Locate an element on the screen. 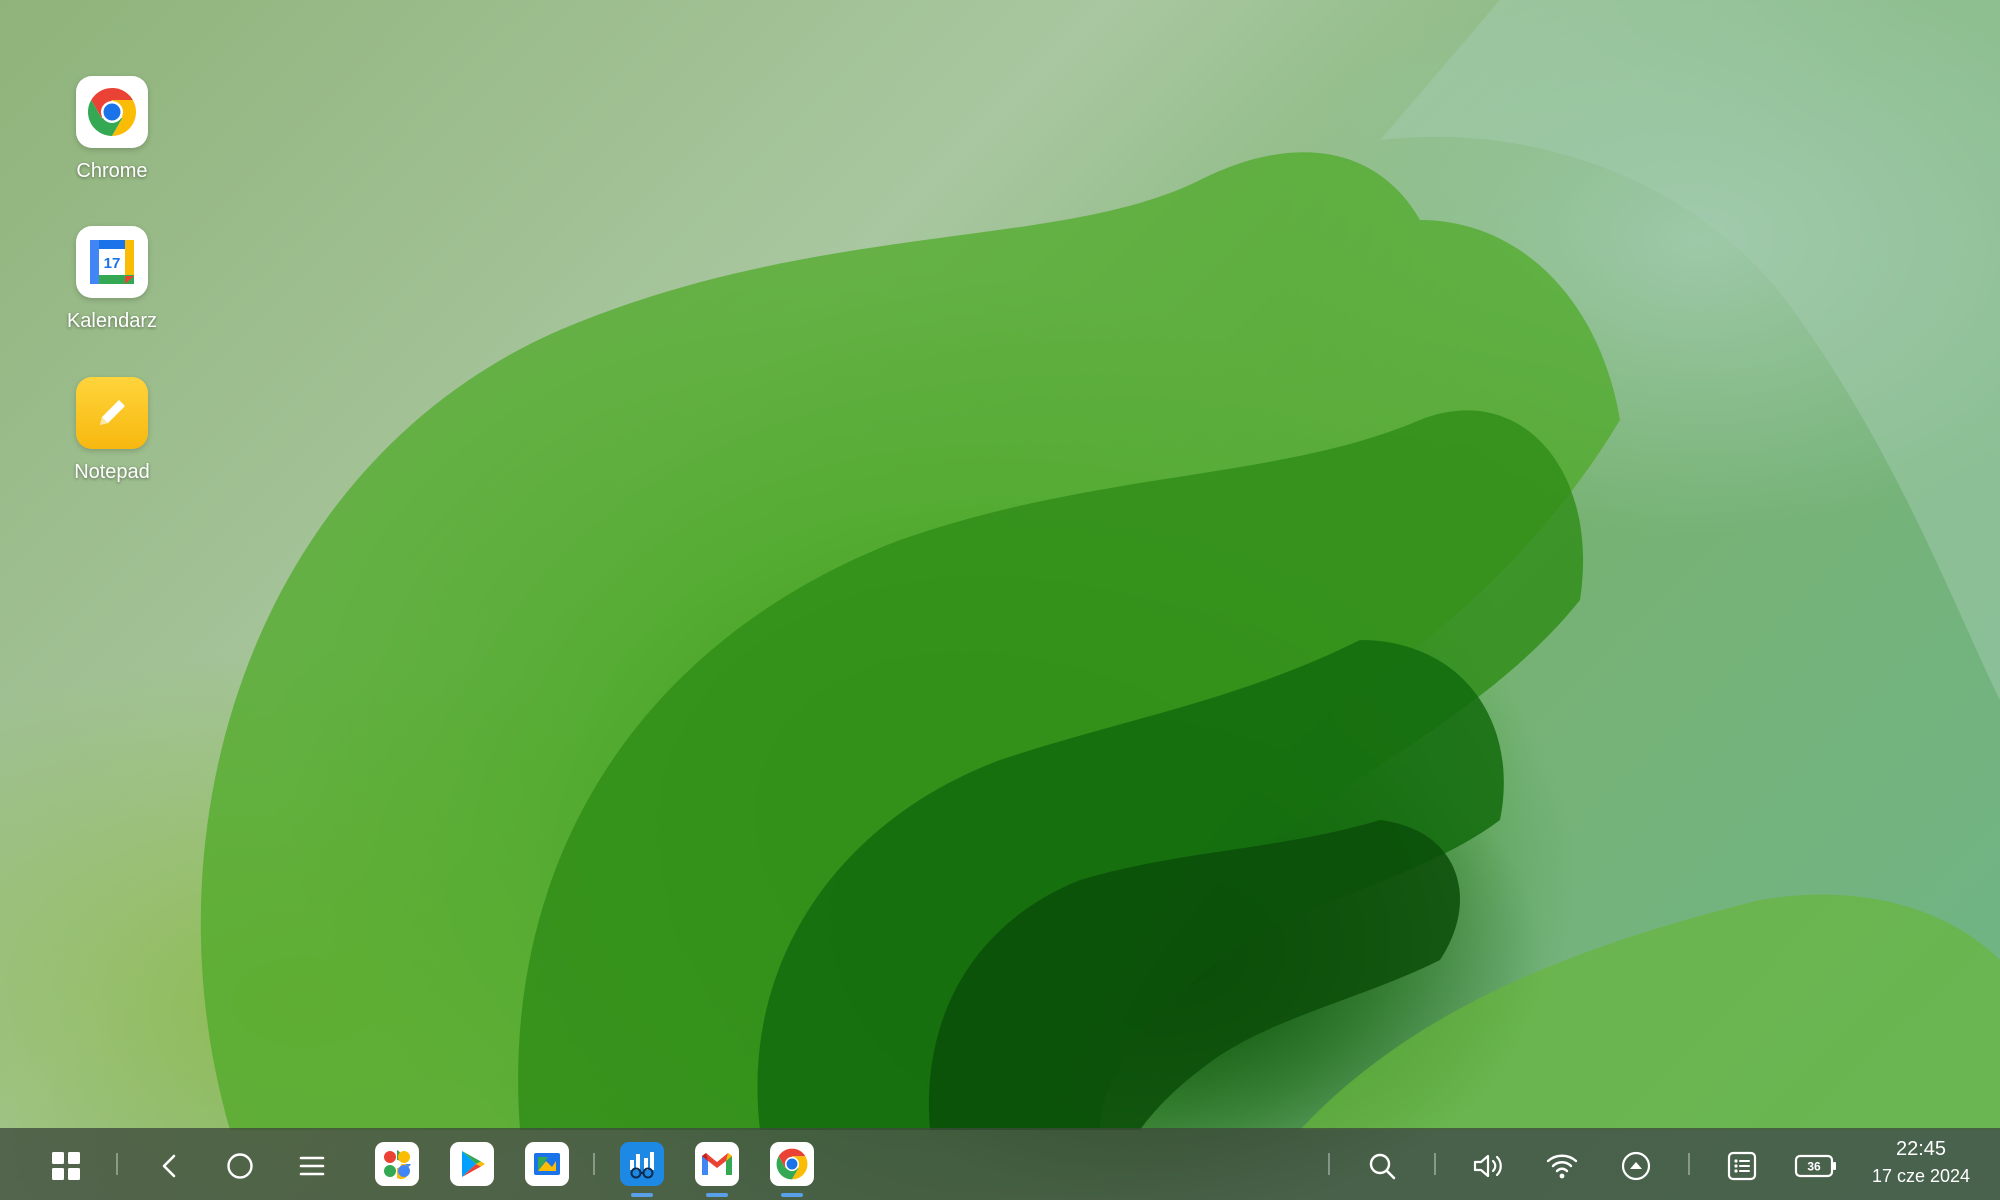 The height and width of the screenshot is (1200, 2000). taskbar-app-task-manager is located at coordinates (642, 1164).